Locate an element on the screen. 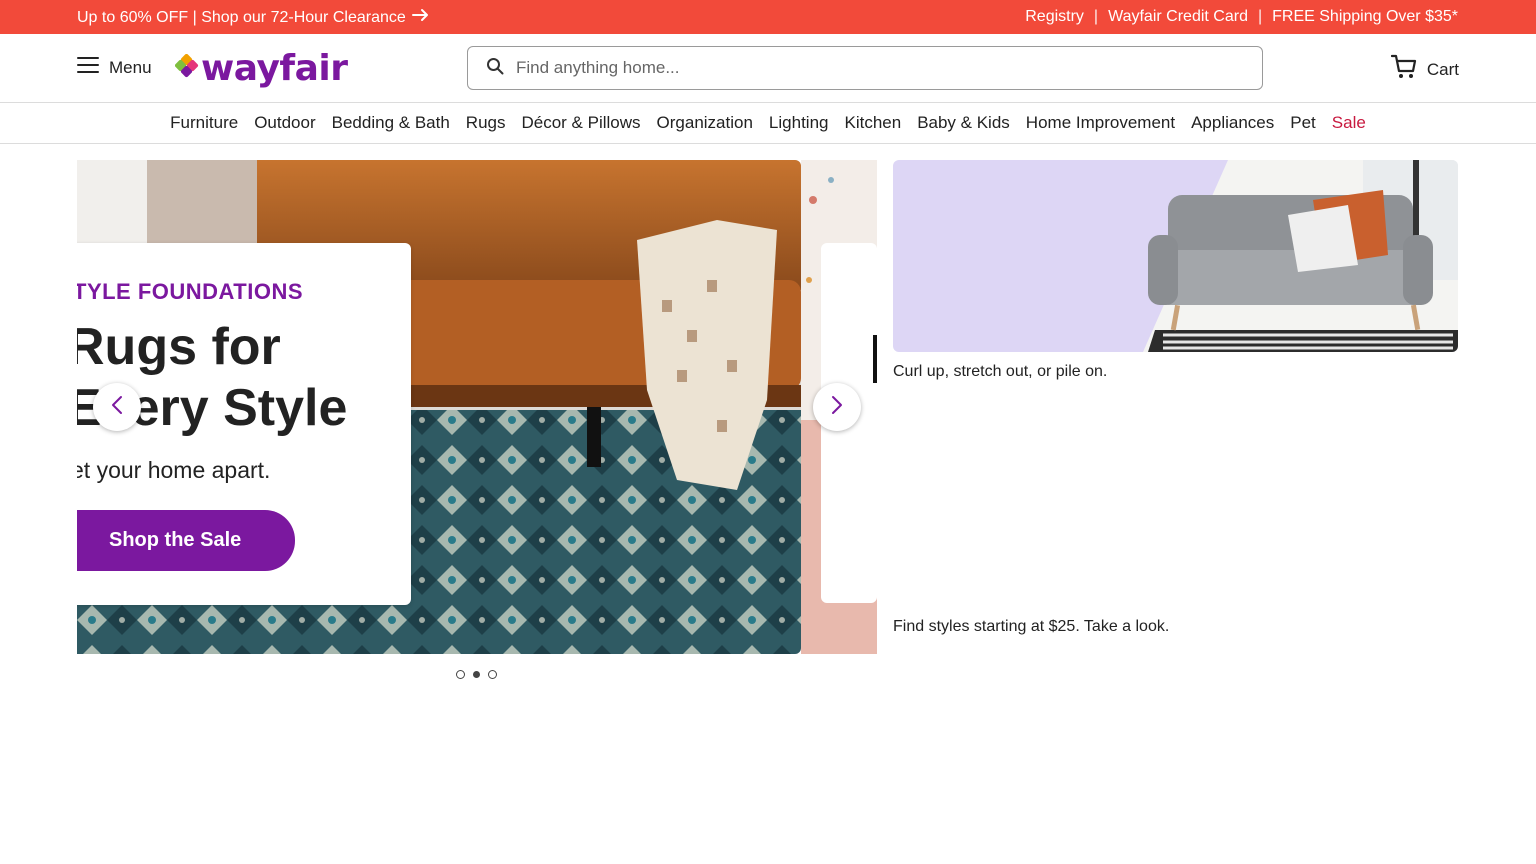  shop-the-sale-button: Shop the Sale is located at coordinates (186, 540).